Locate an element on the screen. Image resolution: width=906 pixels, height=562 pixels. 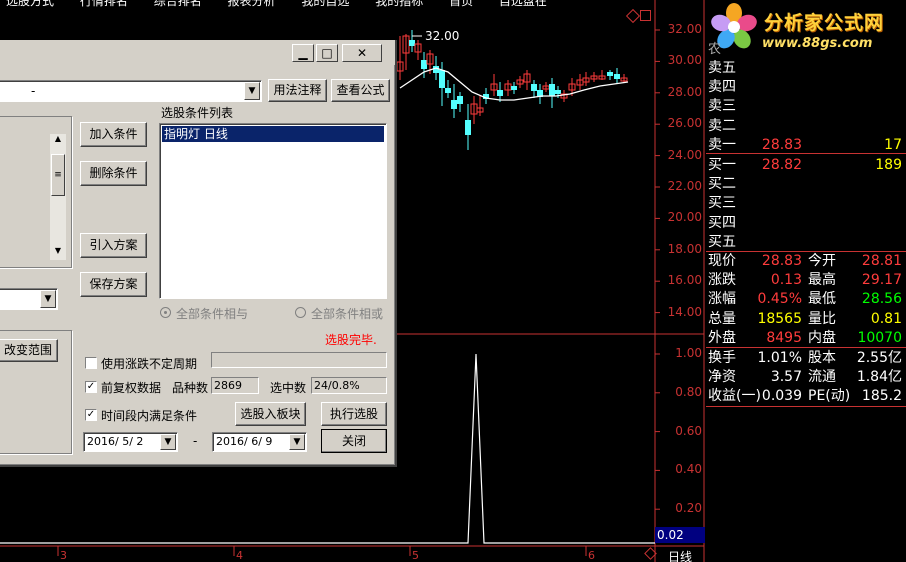
fund-label: PE(动) is located at coordinates (829, 396).